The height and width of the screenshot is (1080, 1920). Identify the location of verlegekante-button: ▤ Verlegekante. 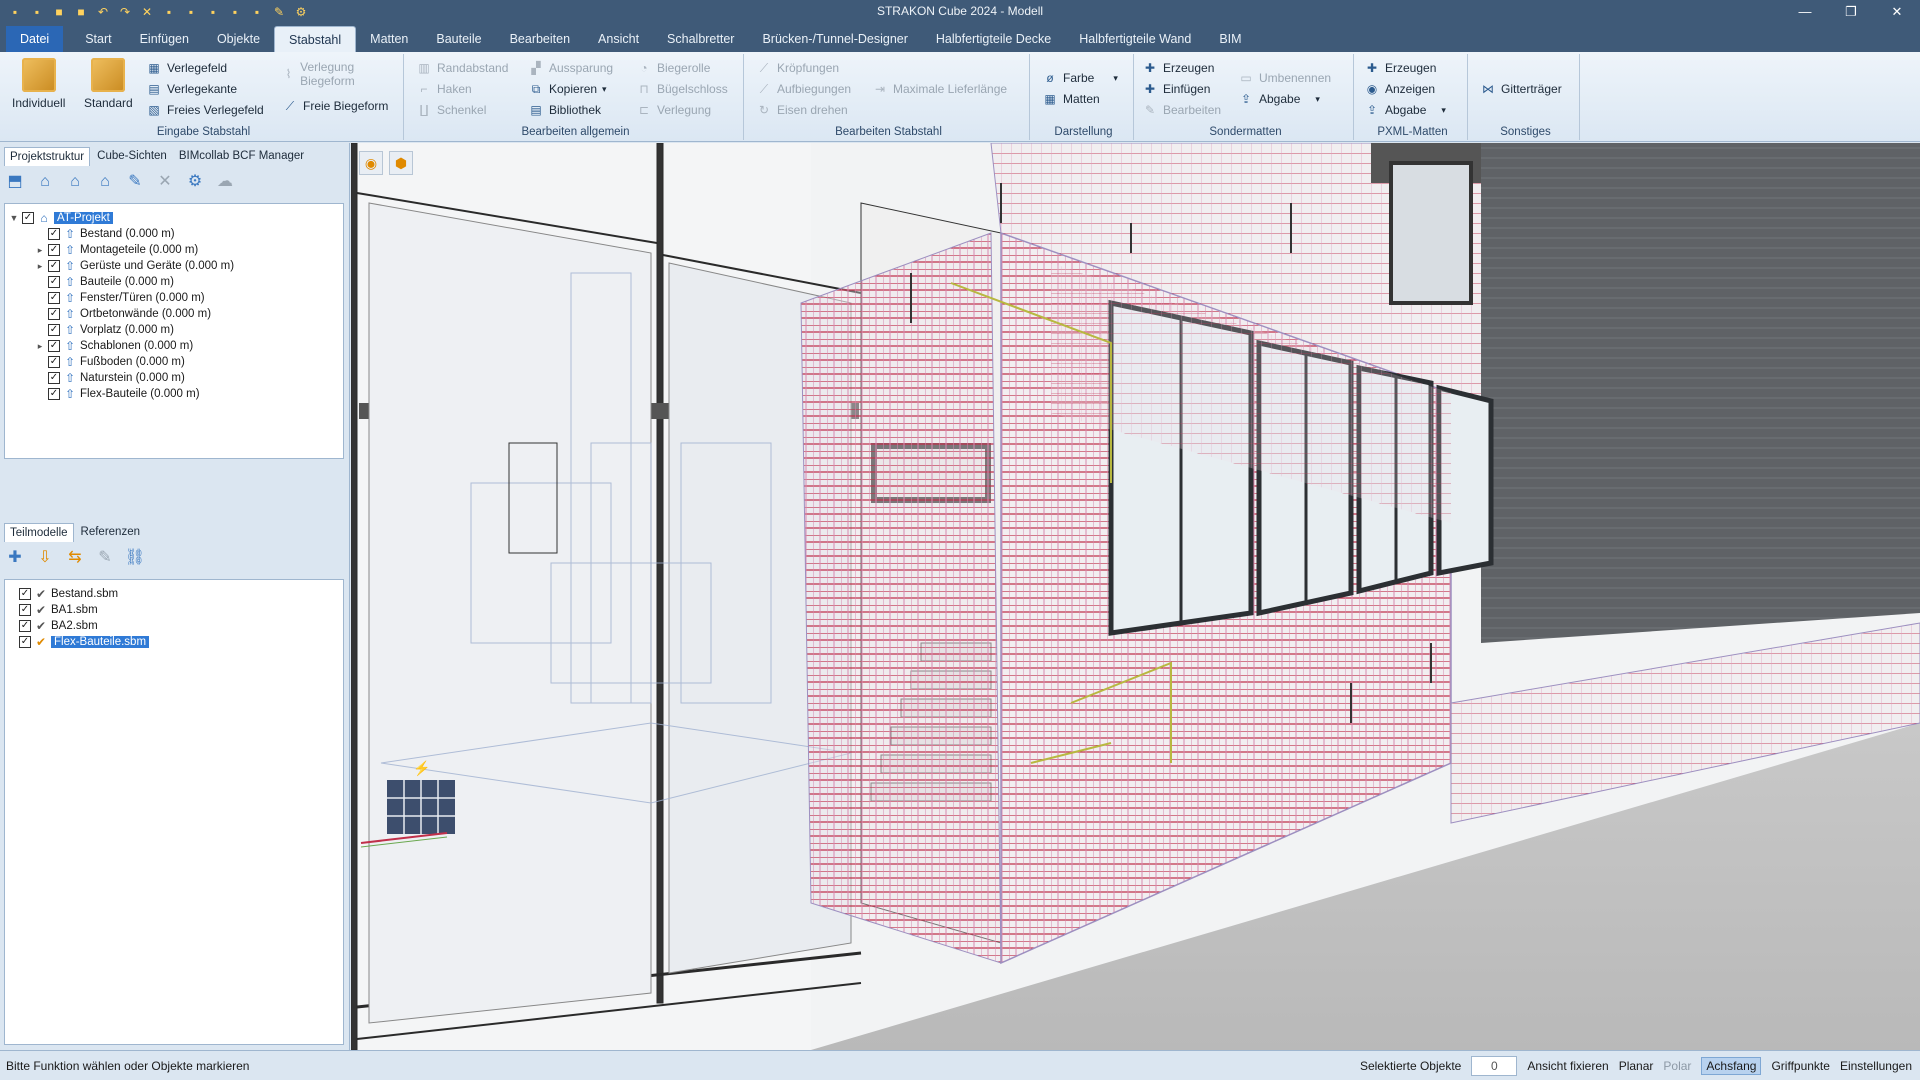
(191, 89).